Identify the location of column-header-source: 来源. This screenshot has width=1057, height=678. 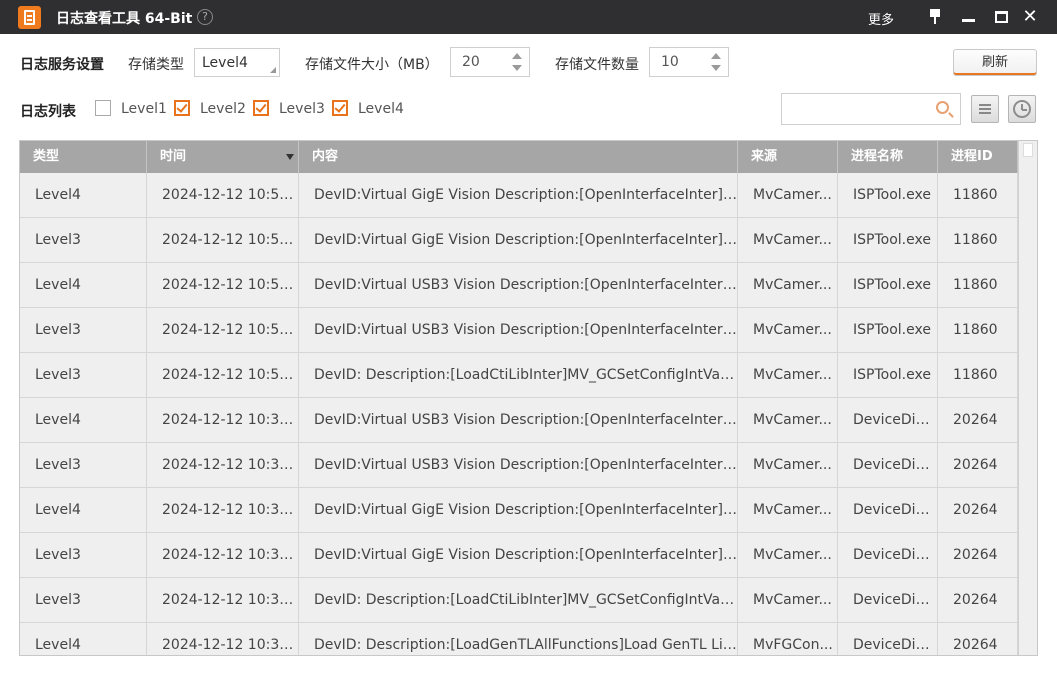
(788, 157).